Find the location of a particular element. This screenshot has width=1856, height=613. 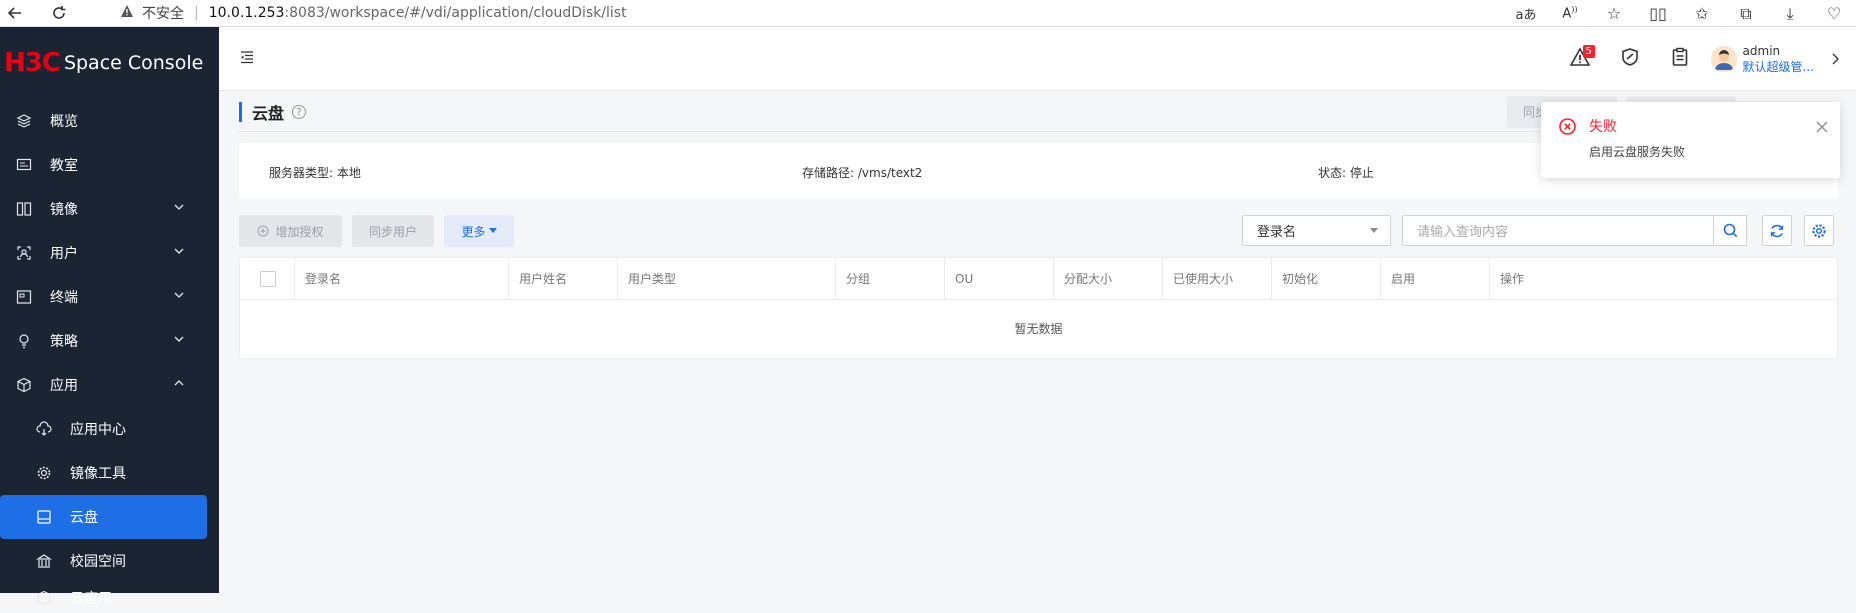

sidebar-item-classroom: 教室 is located at coordinates (109, 165).